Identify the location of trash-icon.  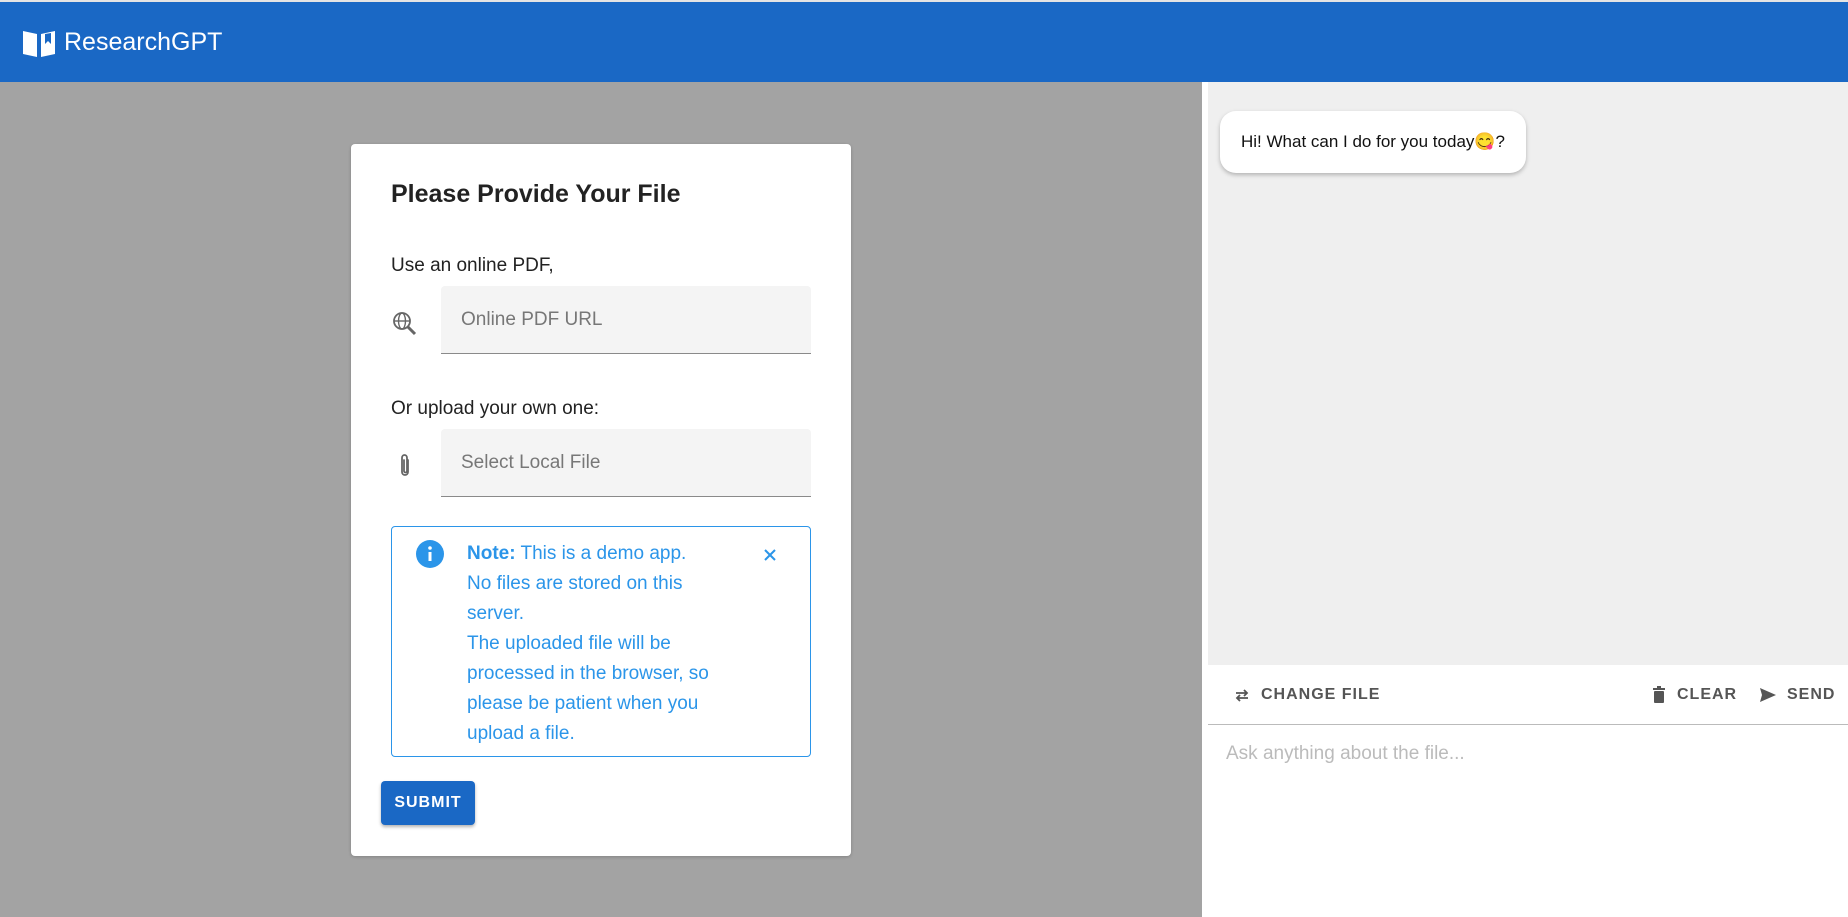
(1659, 694).